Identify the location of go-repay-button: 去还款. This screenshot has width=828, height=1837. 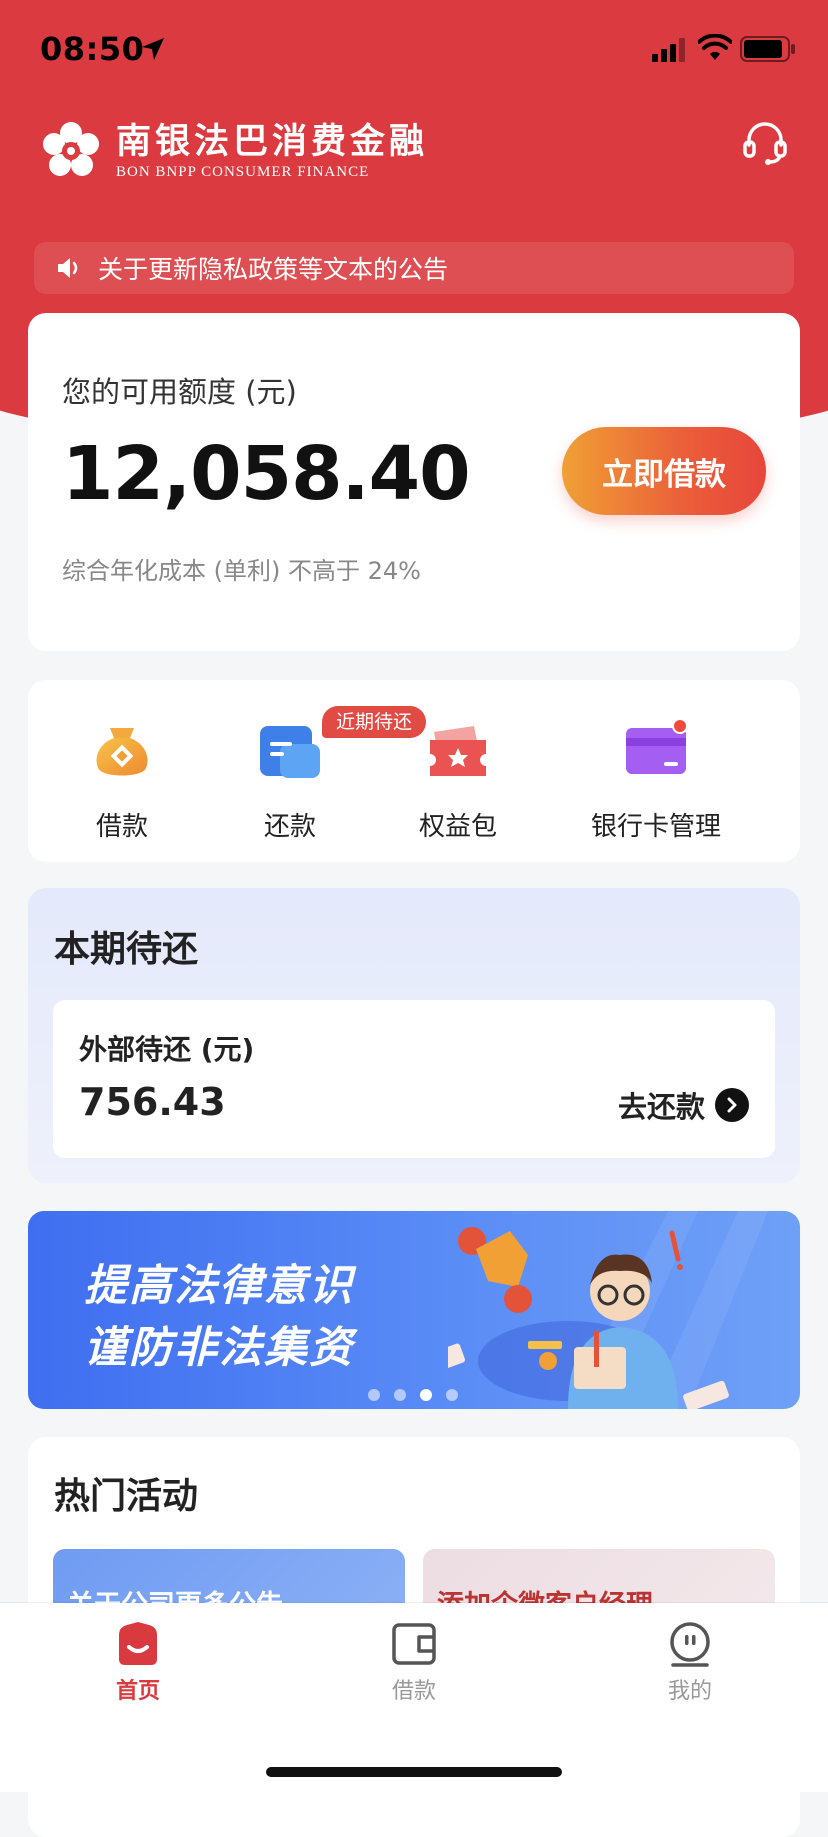
(683, 1105).